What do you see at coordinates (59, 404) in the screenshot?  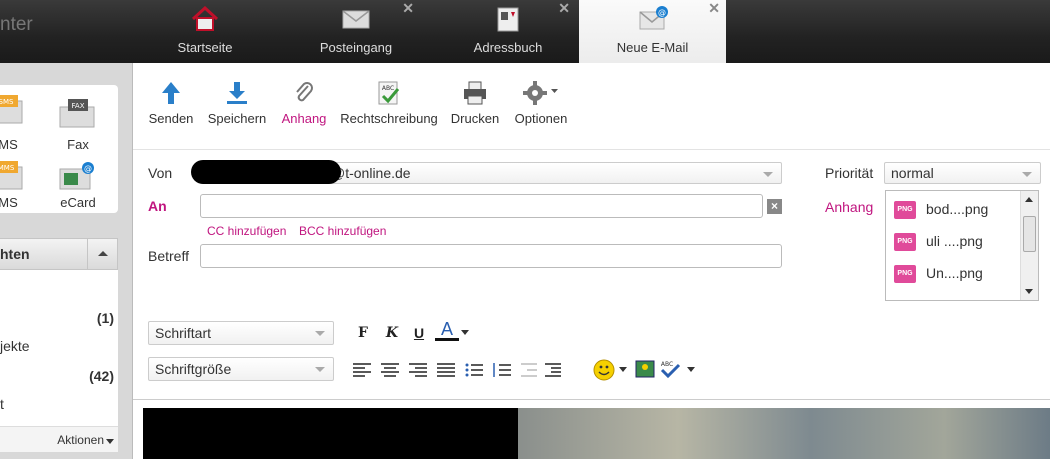 I see `folder-item: t` at bounding box center [59, 404].